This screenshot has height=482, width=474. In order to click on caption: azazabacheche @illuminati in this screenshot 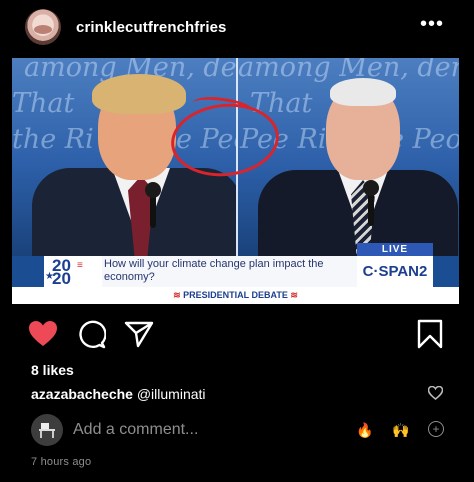, I will do `click(118, 394)`.